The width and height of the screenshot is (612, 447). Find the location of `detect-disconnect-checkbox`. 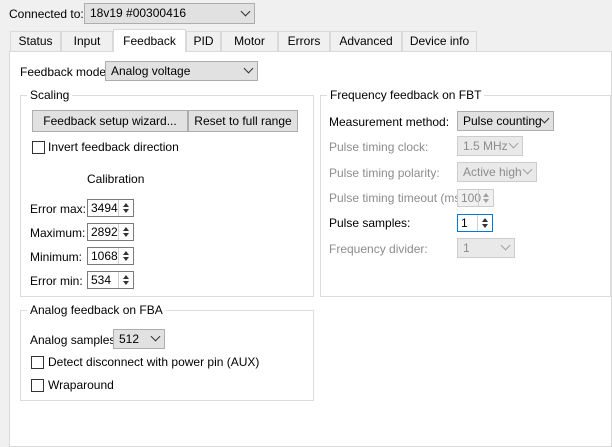

detect-disconnect-checkbox is located at coordinates (37, 362).